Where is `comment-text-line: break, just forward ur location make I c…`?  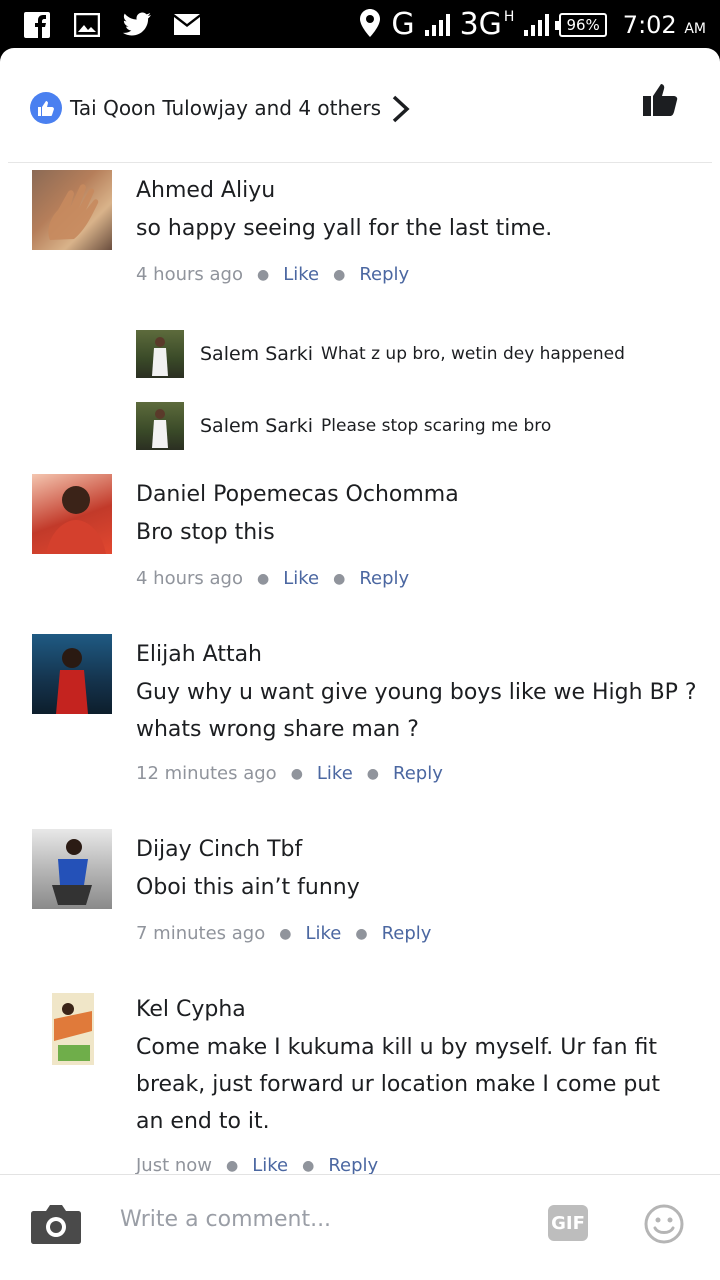 comment-text-line: break, just forward ur location make I c… is located at coordinates (398, 1084).